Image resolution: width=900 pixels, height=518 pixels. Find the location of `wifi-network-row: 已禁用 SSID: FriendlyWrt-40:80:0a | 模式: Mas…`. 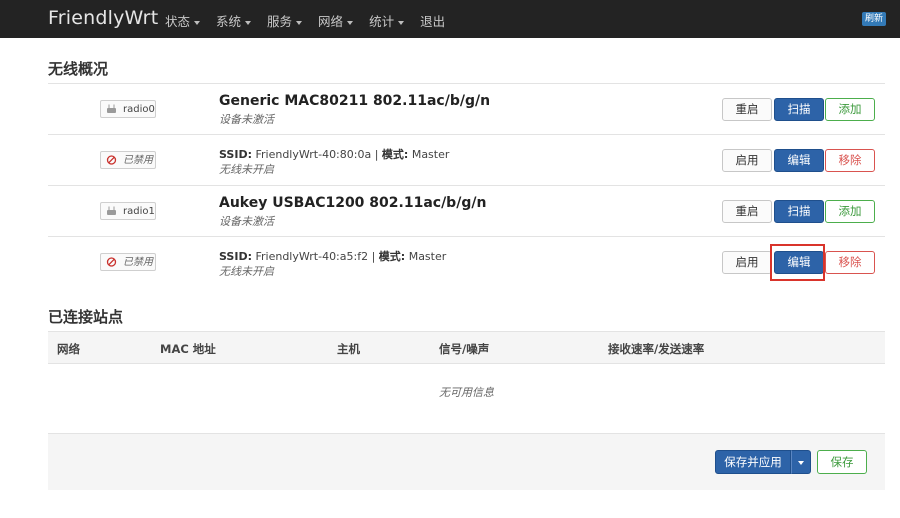

wifi-network-row: 已禁用 SSID: FriendlyWrt-40:80:0a | 模式: Mas… is located at coordinates (466, 160).